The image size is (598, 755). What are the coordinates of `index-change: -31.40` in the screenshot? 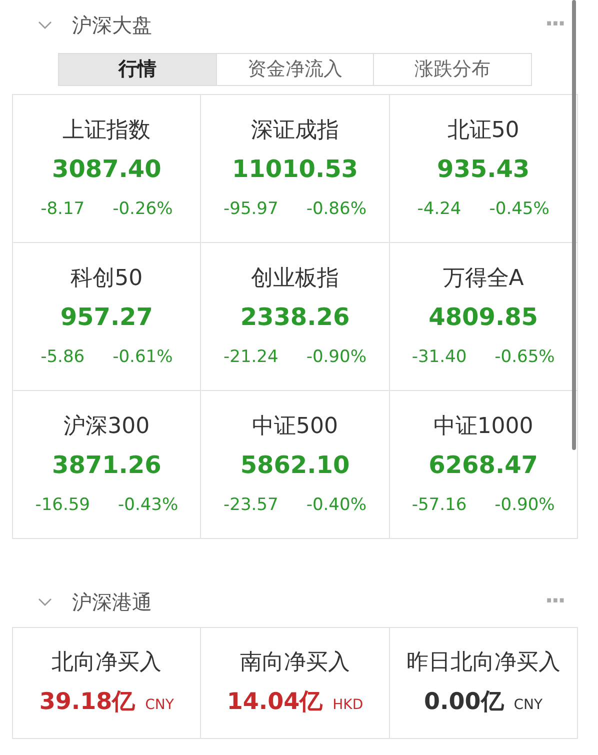 It's located at (439, 358).